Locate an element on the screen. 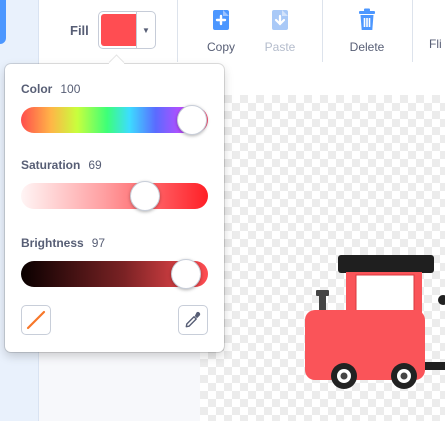 This screenshot has width=445, height=421. delete-button: Delete is located at coordinates (367, 31).